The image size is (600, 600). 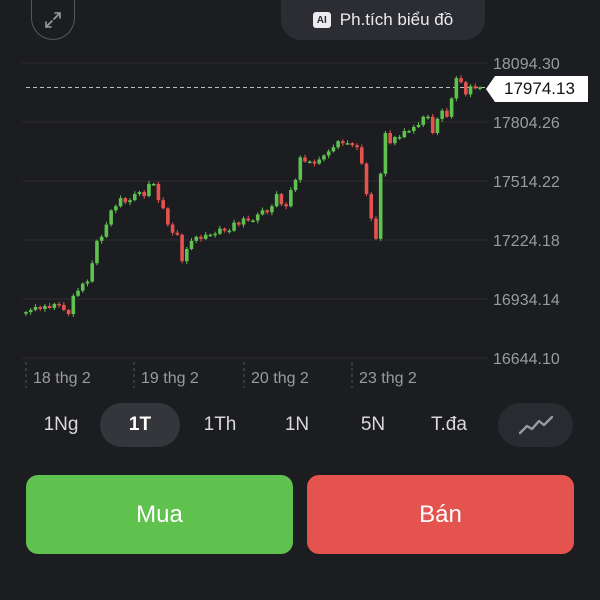 I want to click on period-label: 1Th, so click(x=220, y=424).